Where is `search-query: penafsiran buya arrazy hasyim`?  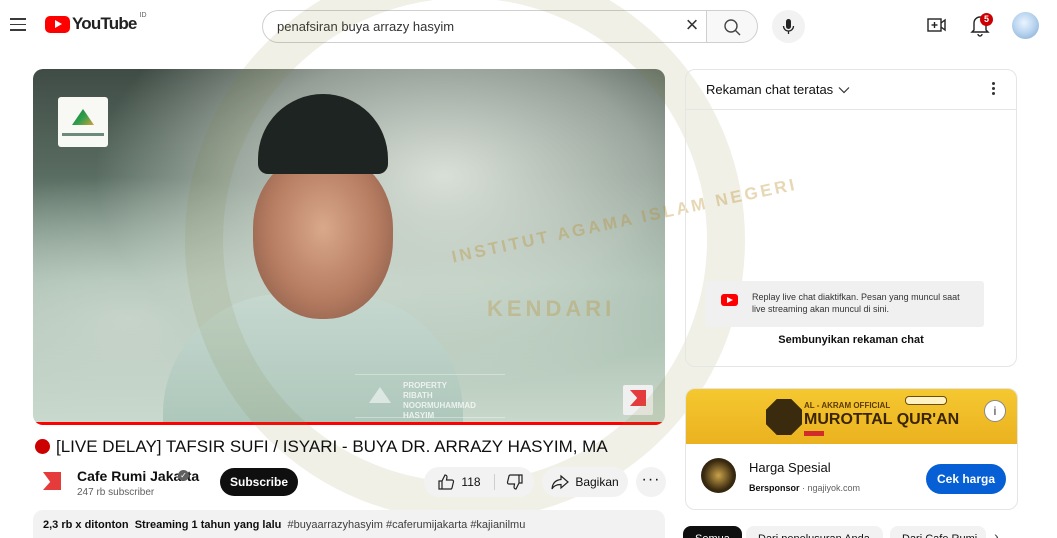 search-query: penafsiran buya arrazy hasyim is located at coordinates (366, 26).